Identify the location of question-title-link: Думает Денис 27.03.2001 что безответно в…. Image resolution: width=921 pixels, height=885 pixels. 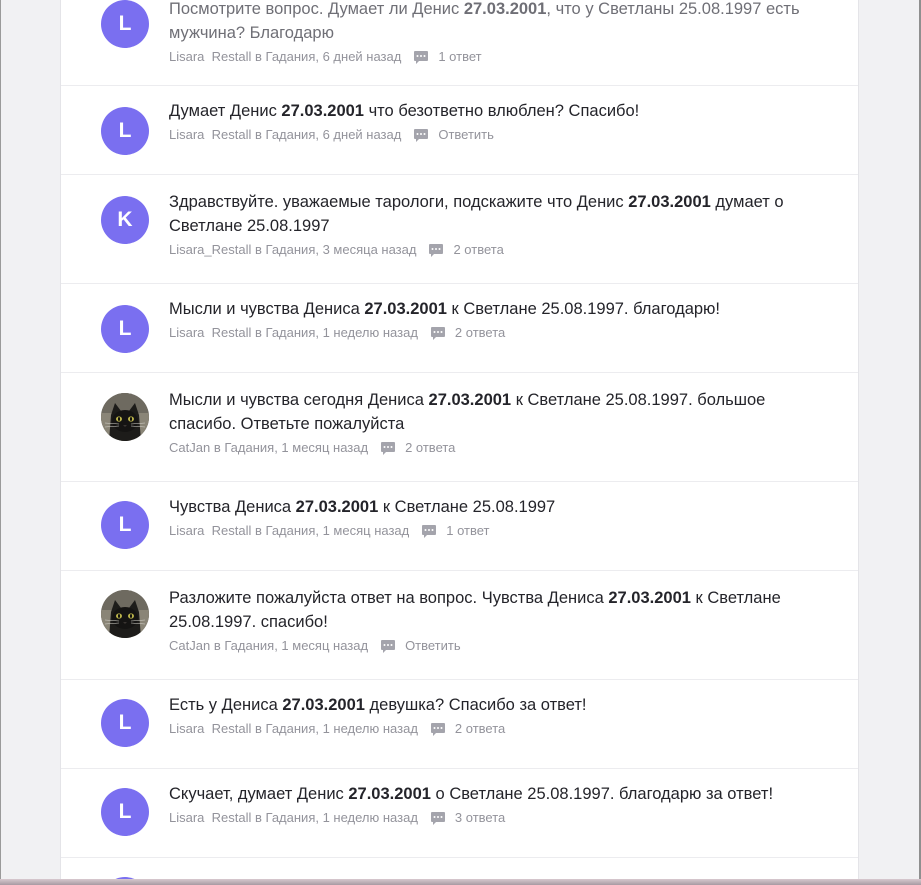
(493, 111).